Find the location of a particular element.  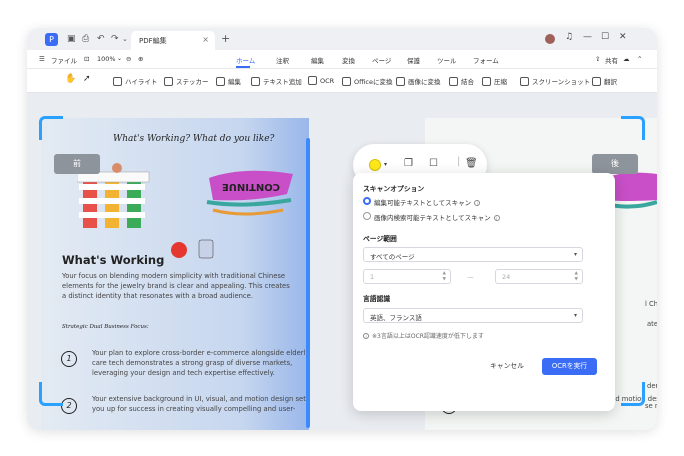

cloud-icon: ☁ is located at coordinates (626, 59).